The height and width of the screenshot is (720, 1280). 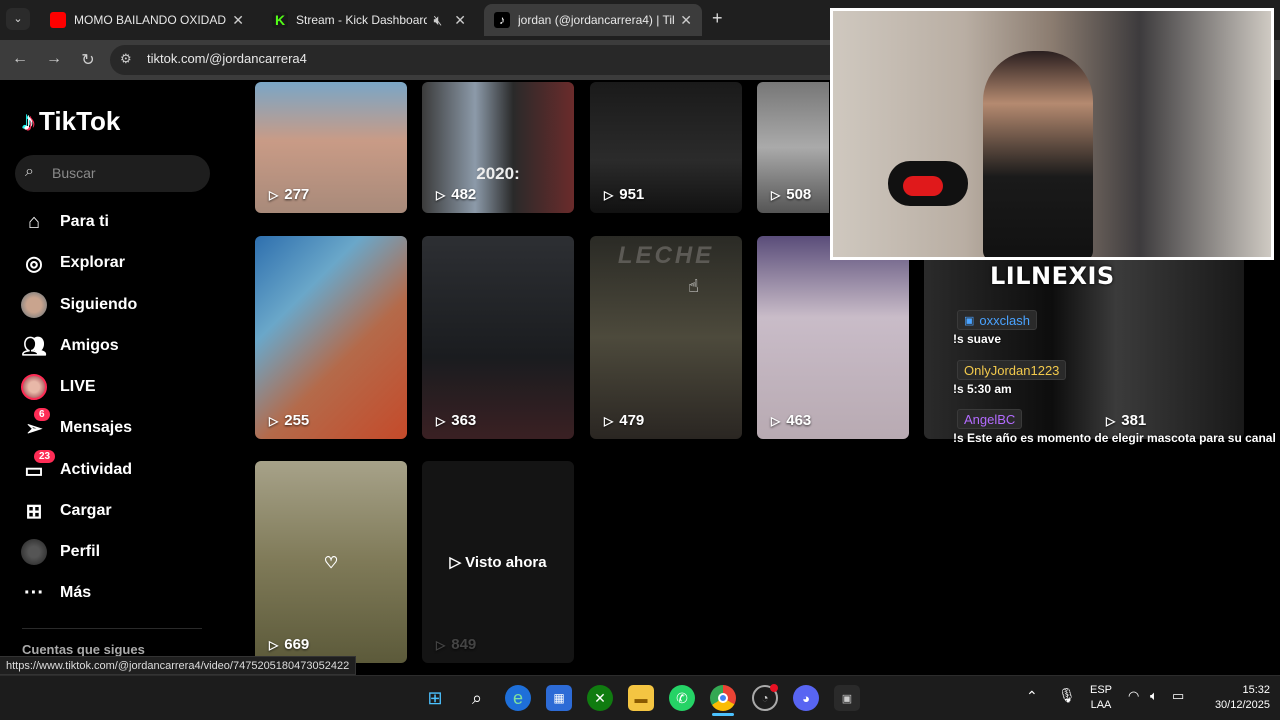 I want to click on webcam-overlay, so click(x=1052, y=134).